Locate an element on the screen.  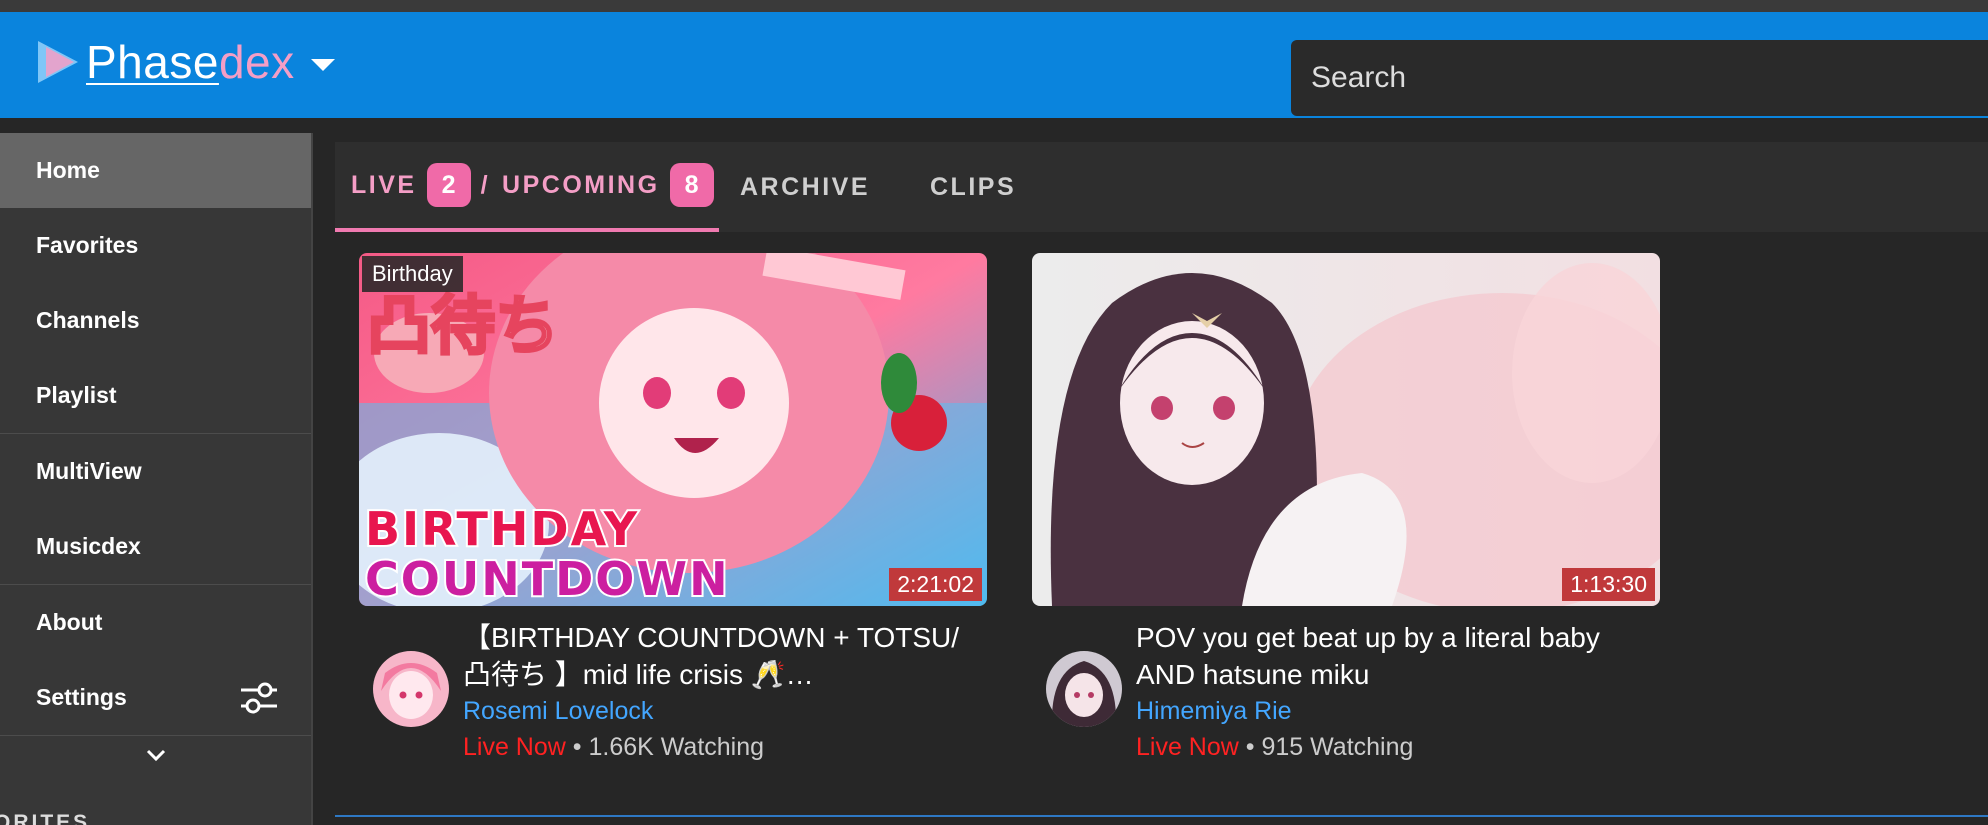
tab-archive: ARCHIVE is located at coordinates (805, 187).